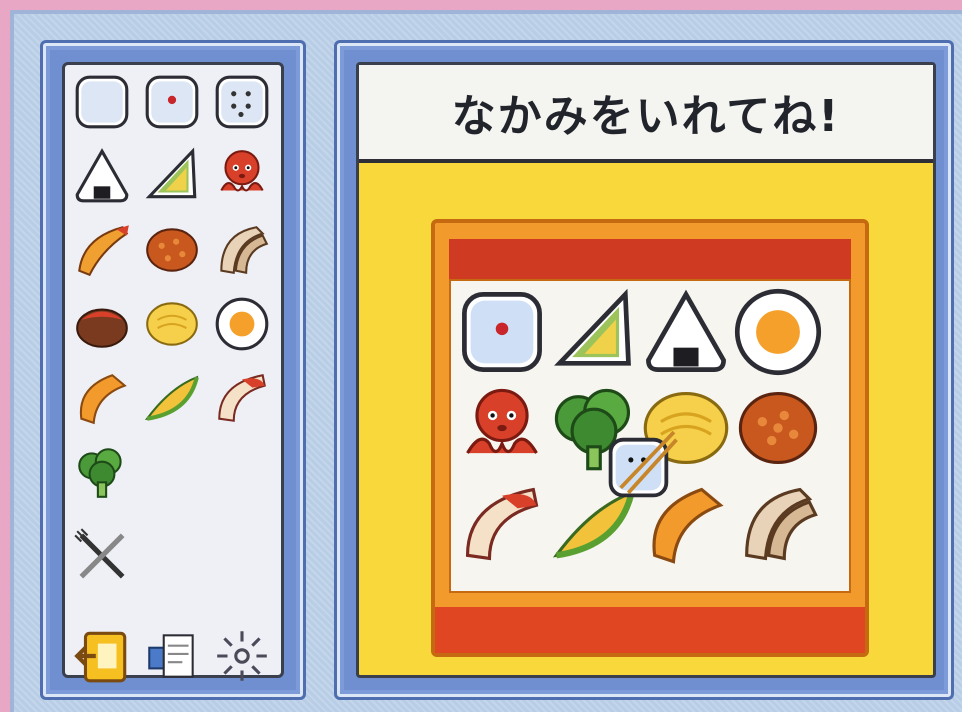  Describe the element at coordinates (102, 250) in the screenshot. I see `shrimp-tempura-icon` at that location.